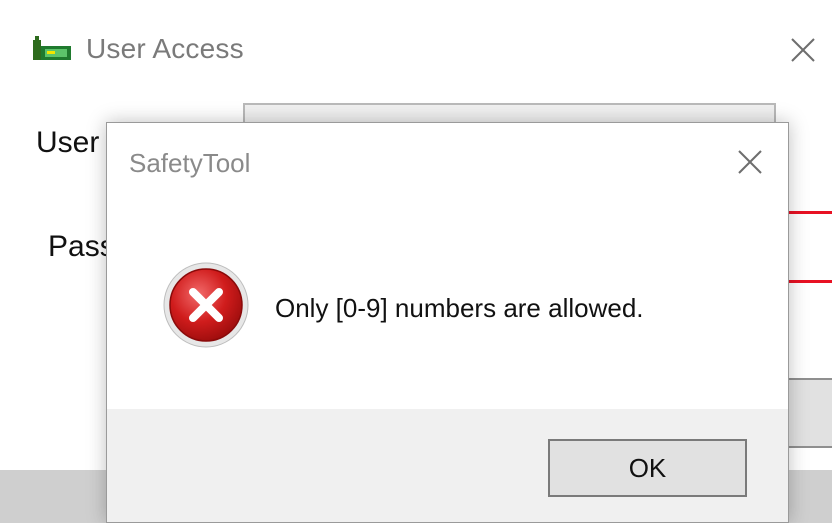  I want to click on app-icon, so click(53, 49).